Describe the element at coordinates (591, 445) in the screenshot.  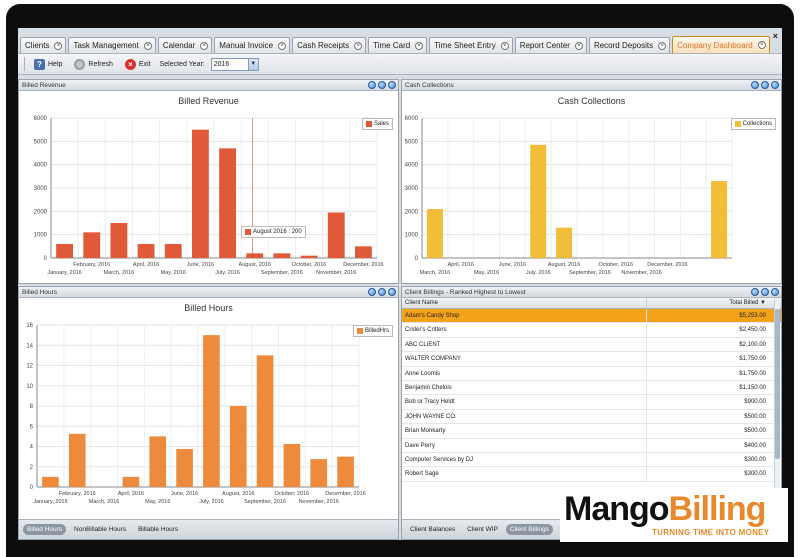
I see `table-row: Dave Perry $400.00` at that location.